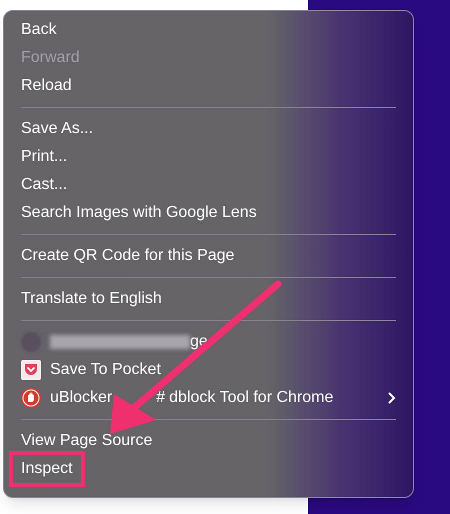 The height and width of the screenshot is (514, 450). I want to click on hand-icon, so click(31, 398).